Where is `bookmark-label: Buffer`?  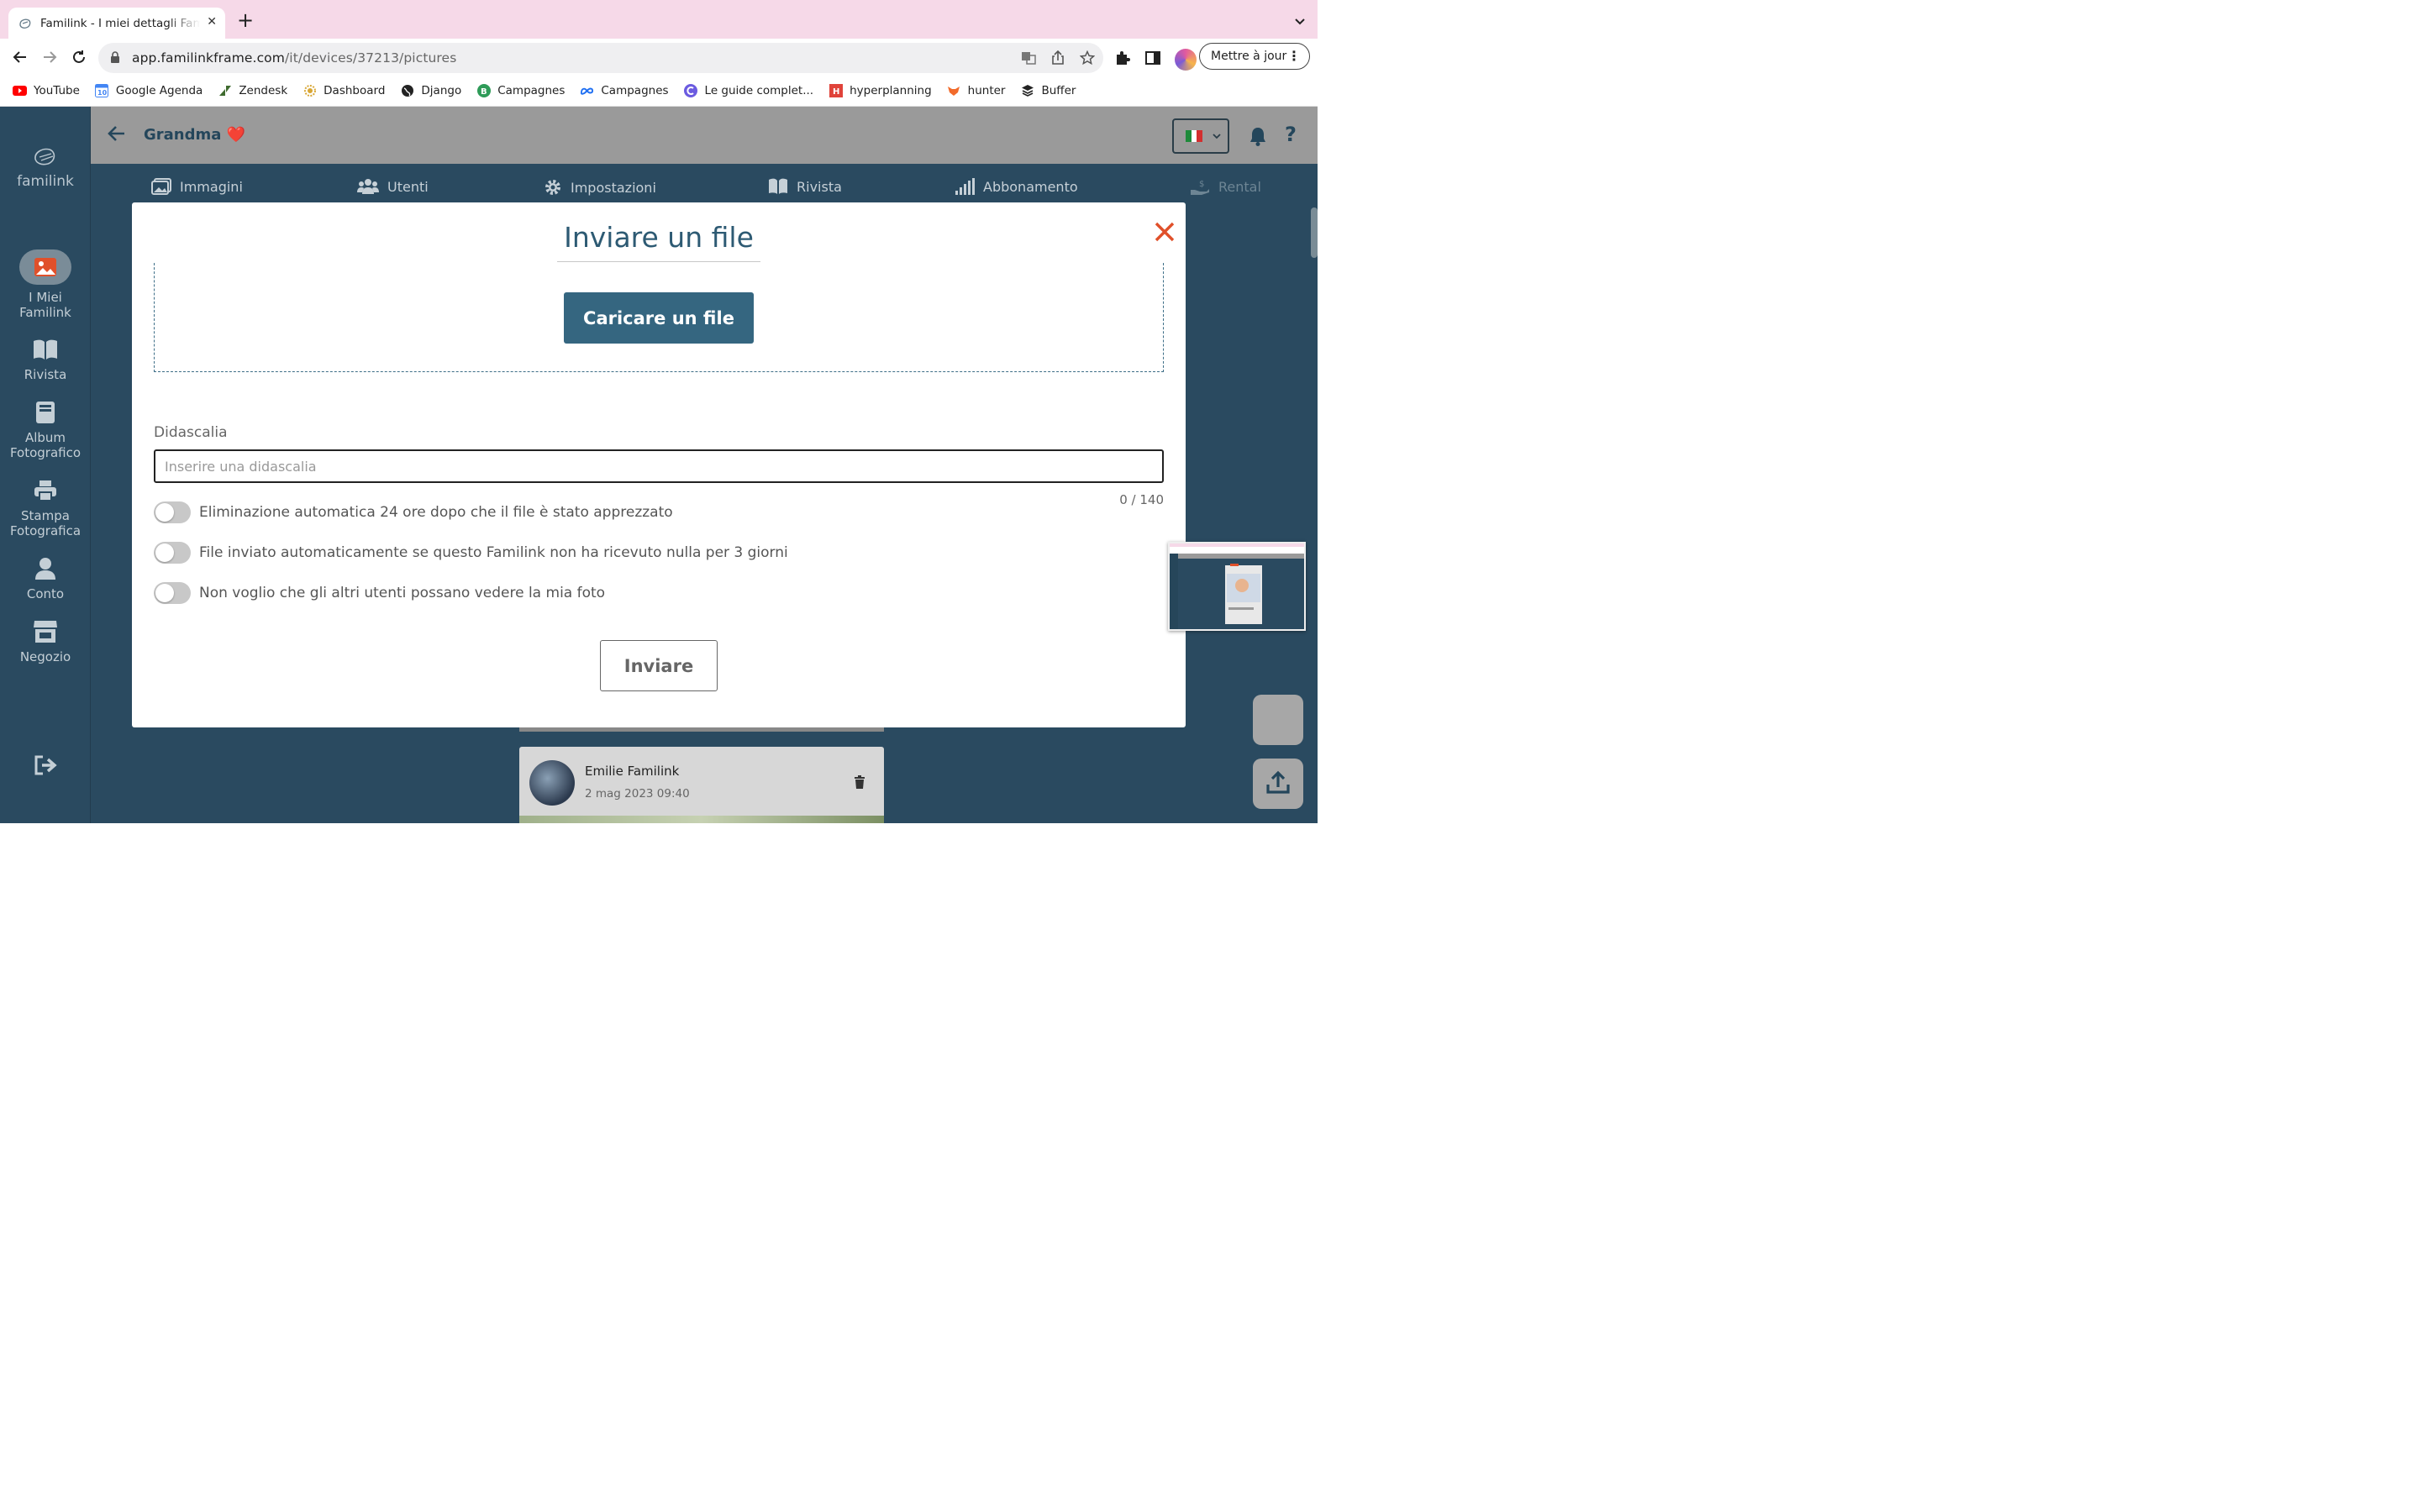 bookmark-label: Buffer is located at coordinates (1058, 90).